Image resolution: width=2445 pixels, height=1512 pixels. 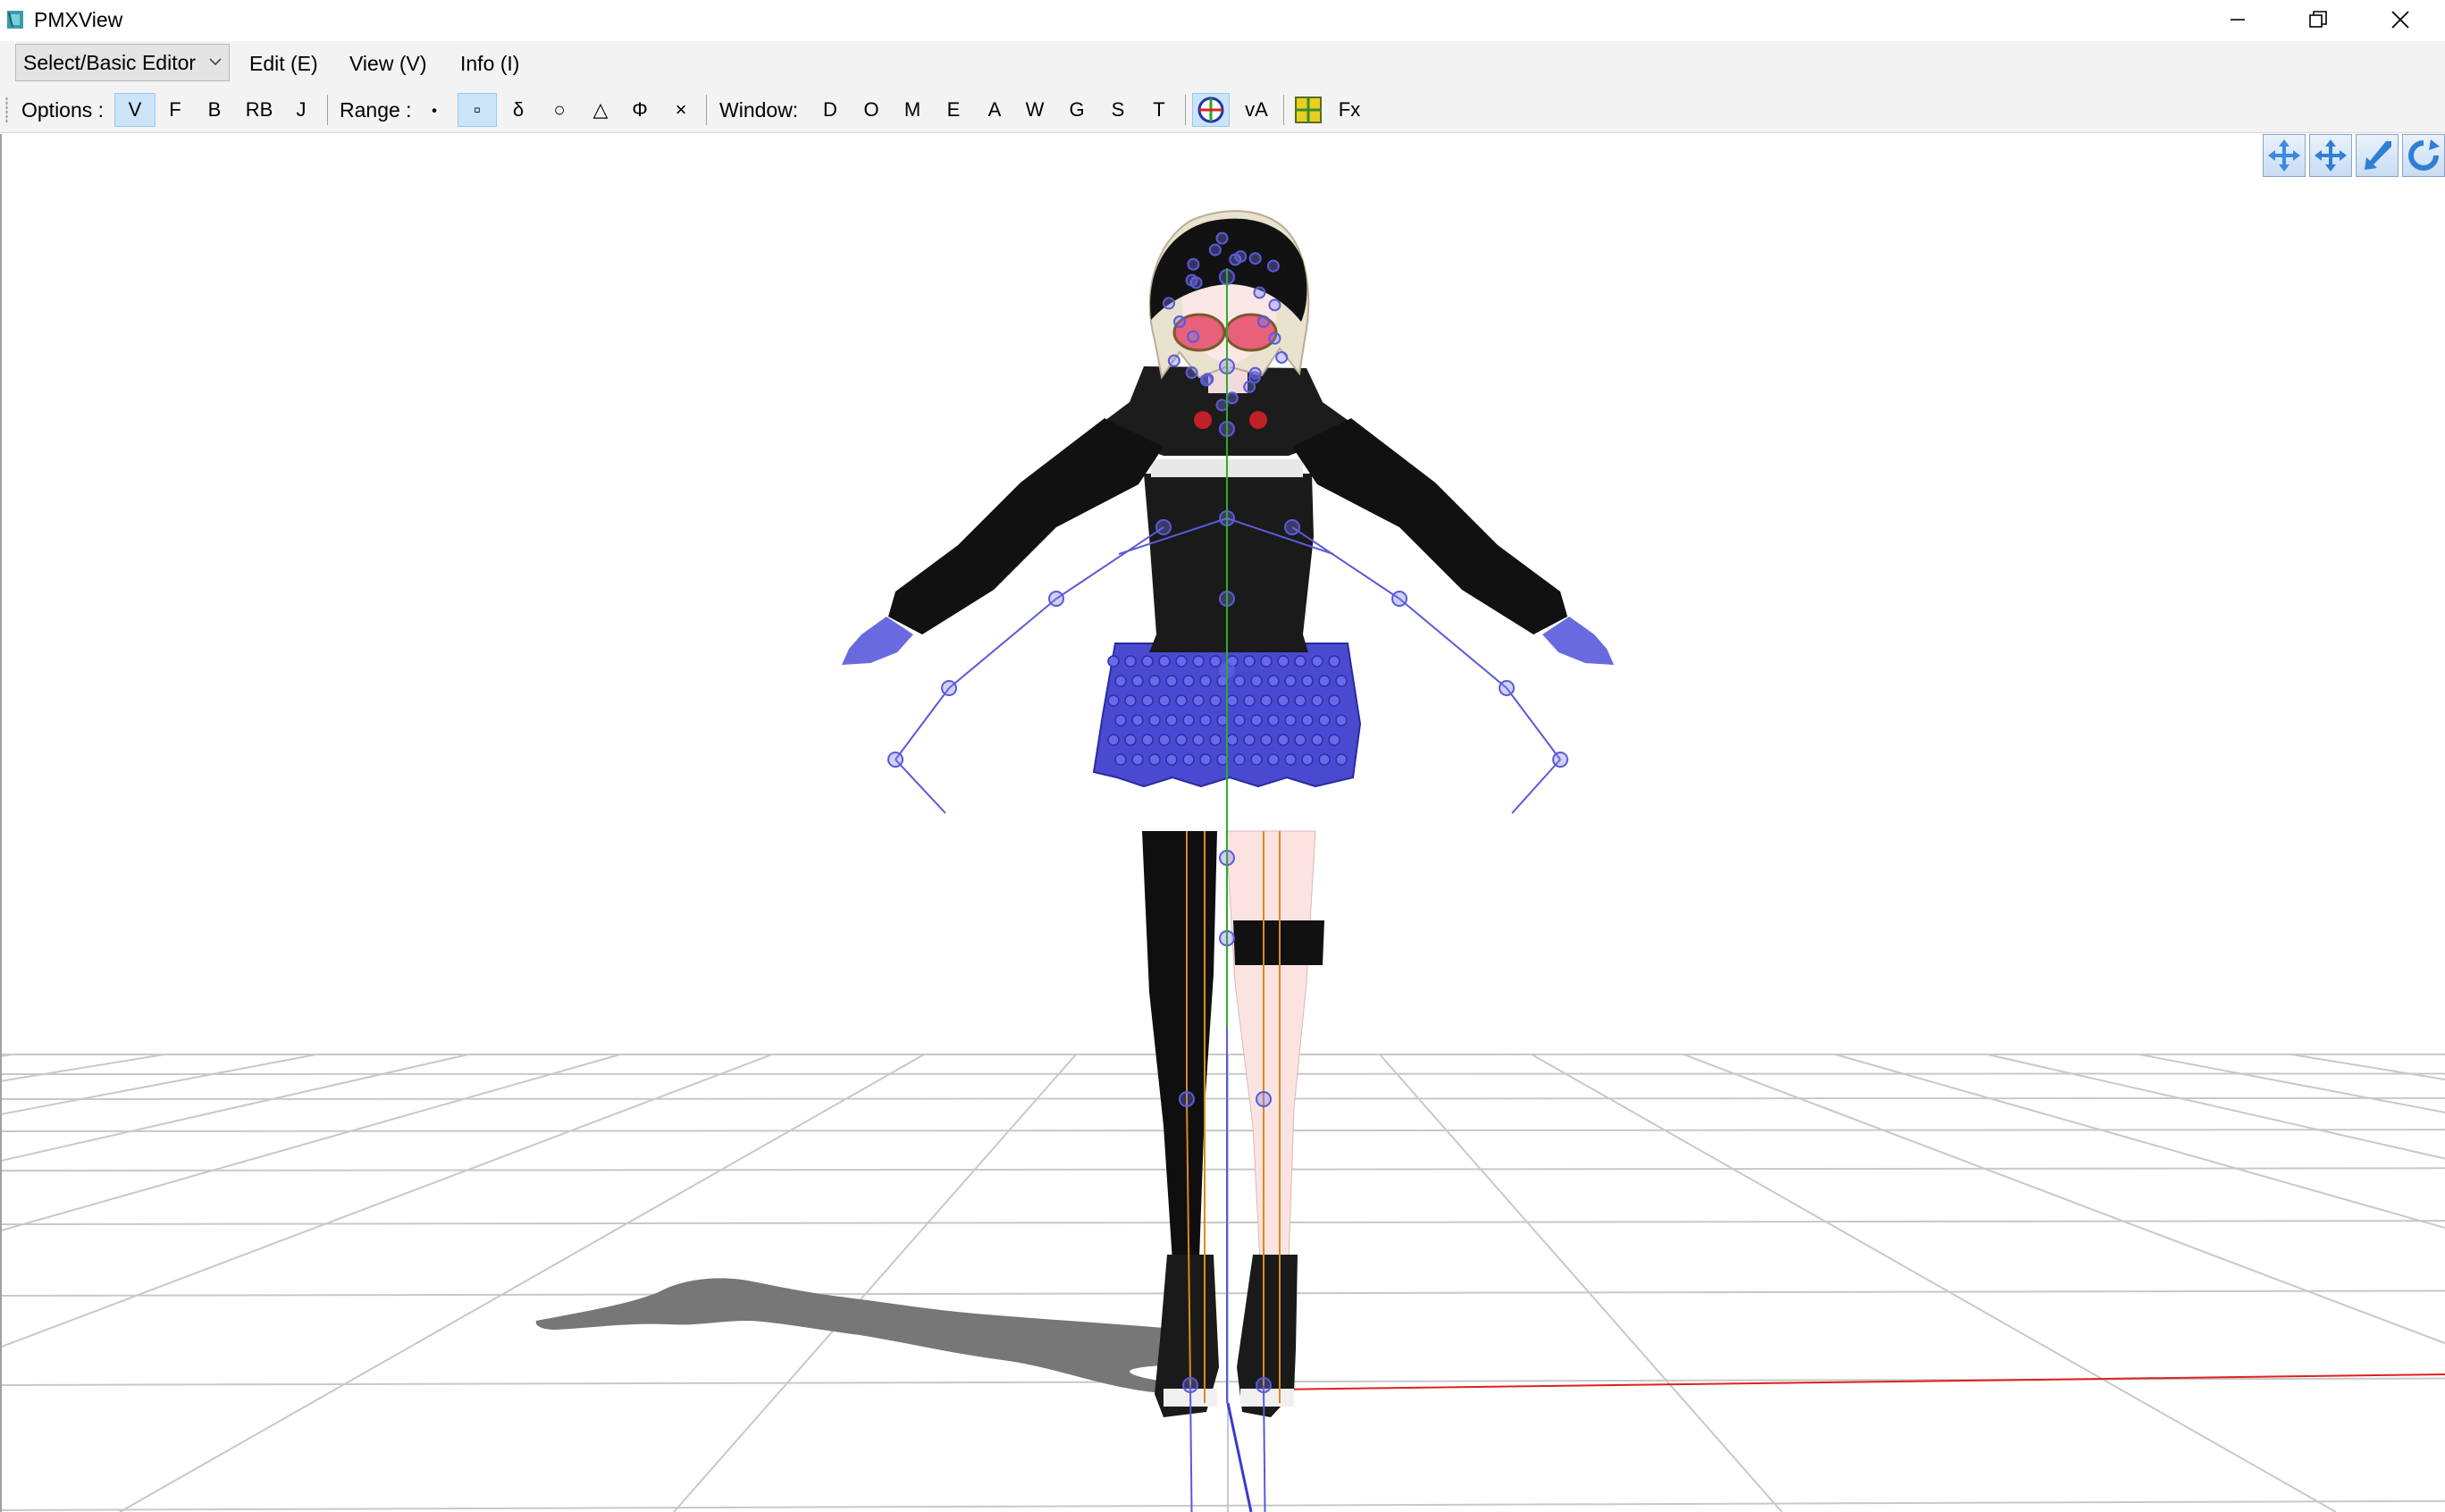 What do you see at coordinates (1077, 110) in the screenshot?
I see `window-g-button: G` at bounding box center [1077, 110].